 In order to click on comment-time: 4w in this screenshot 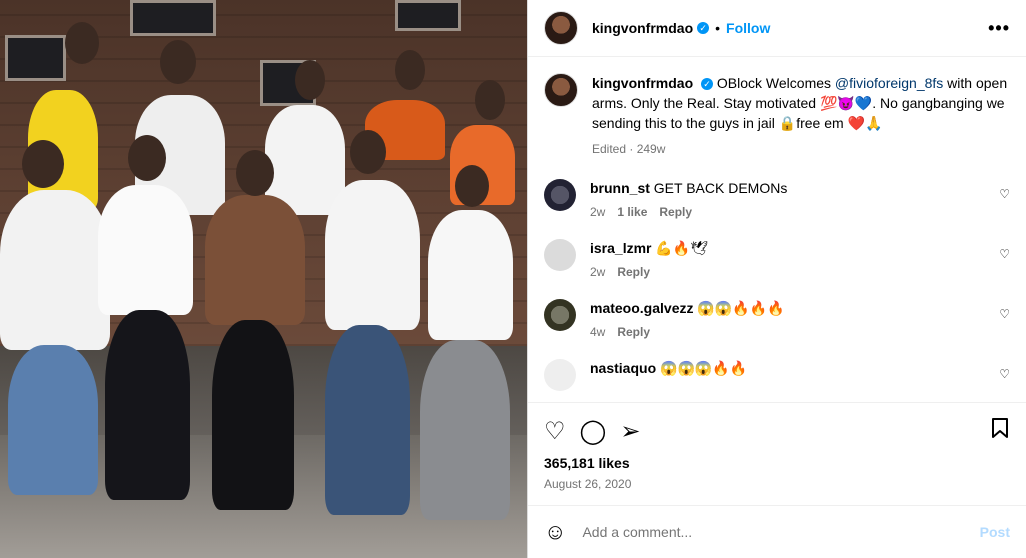, I will do `click(598, 332)`.